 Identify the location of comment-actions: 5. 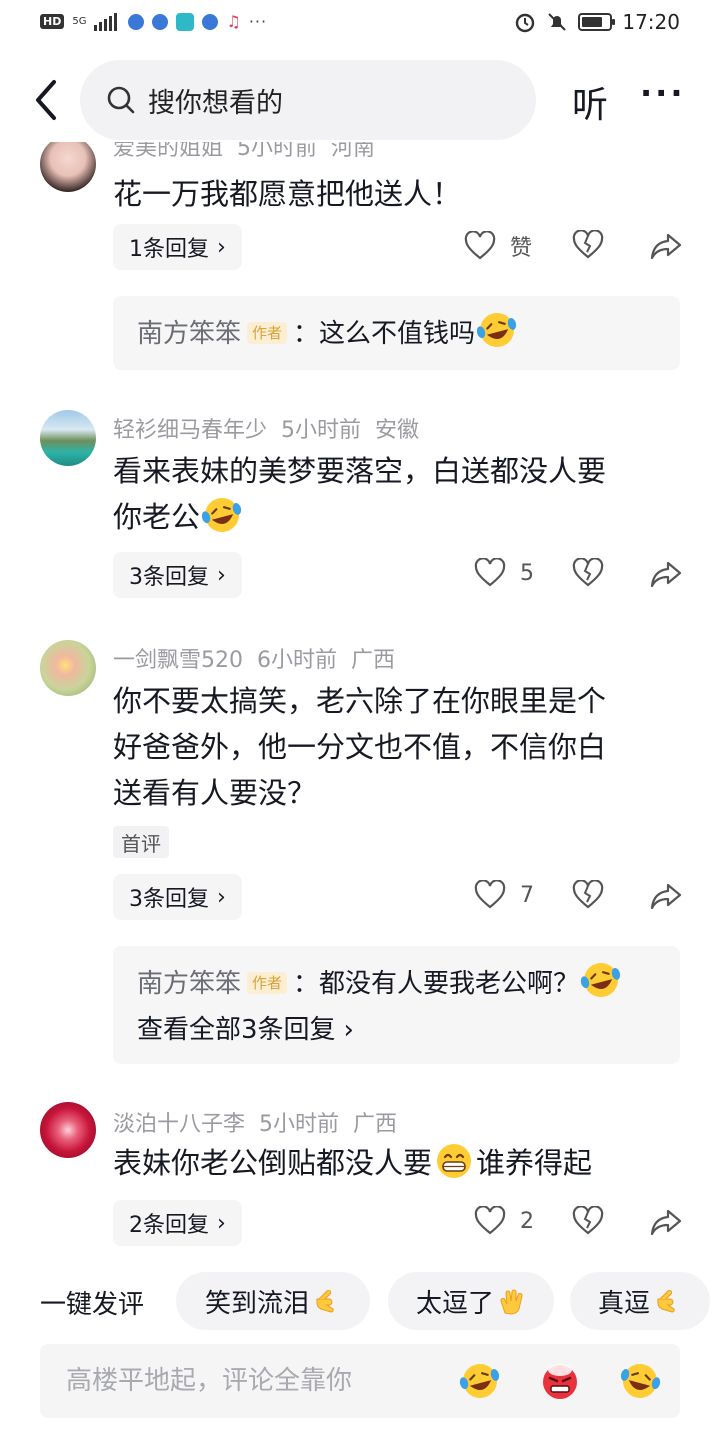
(575, 575).